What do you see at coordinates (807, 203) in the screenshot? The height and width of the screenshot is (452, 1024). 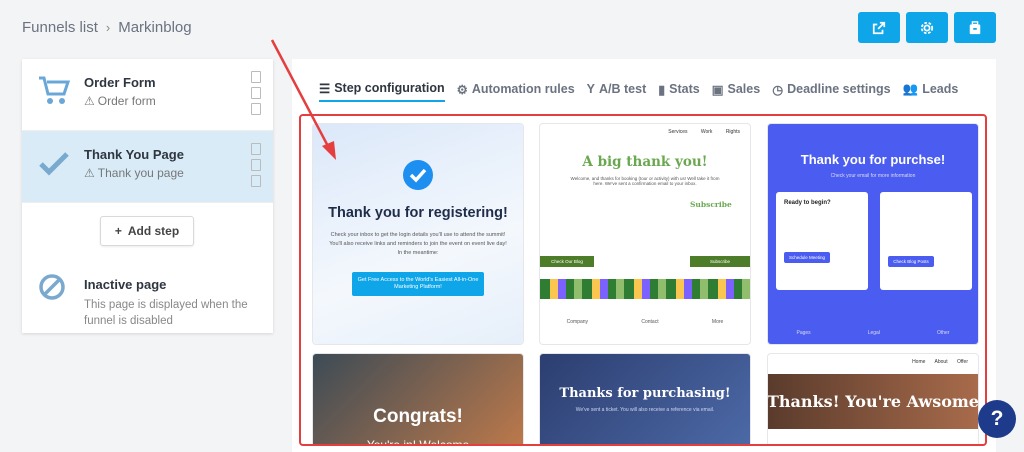 I see `box-title: Ready to begin?` at bounding box center [807, 203].